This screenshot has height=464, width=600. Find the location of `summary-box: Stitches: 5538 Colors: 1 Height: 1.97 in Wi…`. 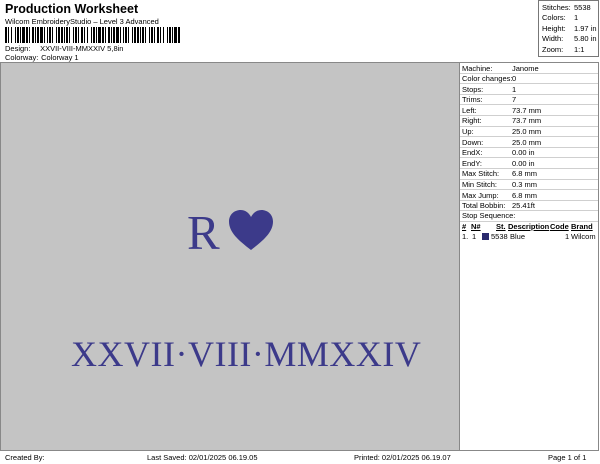

summary-box: Stitches: 5538 Colors: 1 Height: 1.97 in Wi… is located at coordinates (568, 28).